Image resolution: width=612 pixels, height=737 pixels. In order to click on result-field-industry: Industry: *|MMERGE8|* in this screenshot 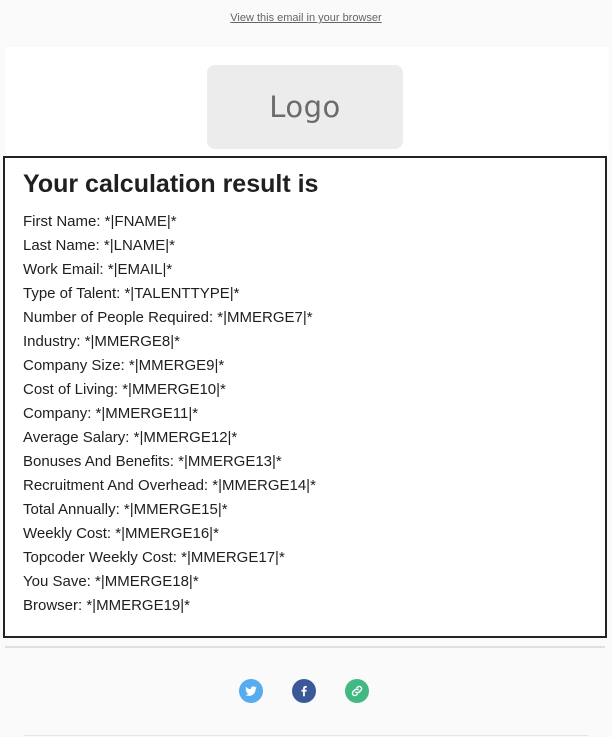, I will do `click(102, 341)`.